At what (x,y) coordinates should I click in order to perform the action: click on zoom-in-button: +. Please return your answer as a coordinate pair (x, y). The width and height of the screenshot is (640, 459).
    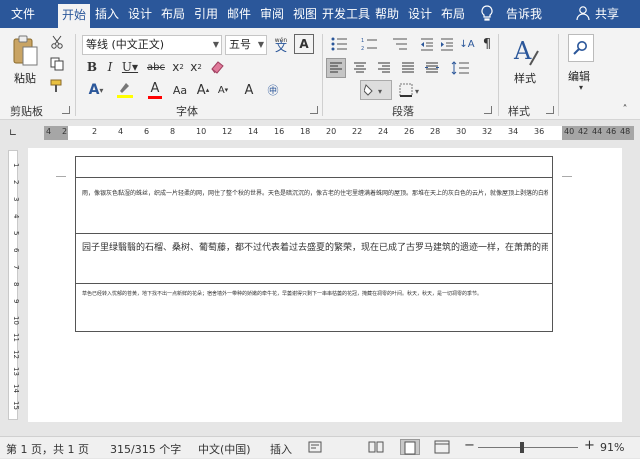
    Looking at the image, I should click on (589, 445).